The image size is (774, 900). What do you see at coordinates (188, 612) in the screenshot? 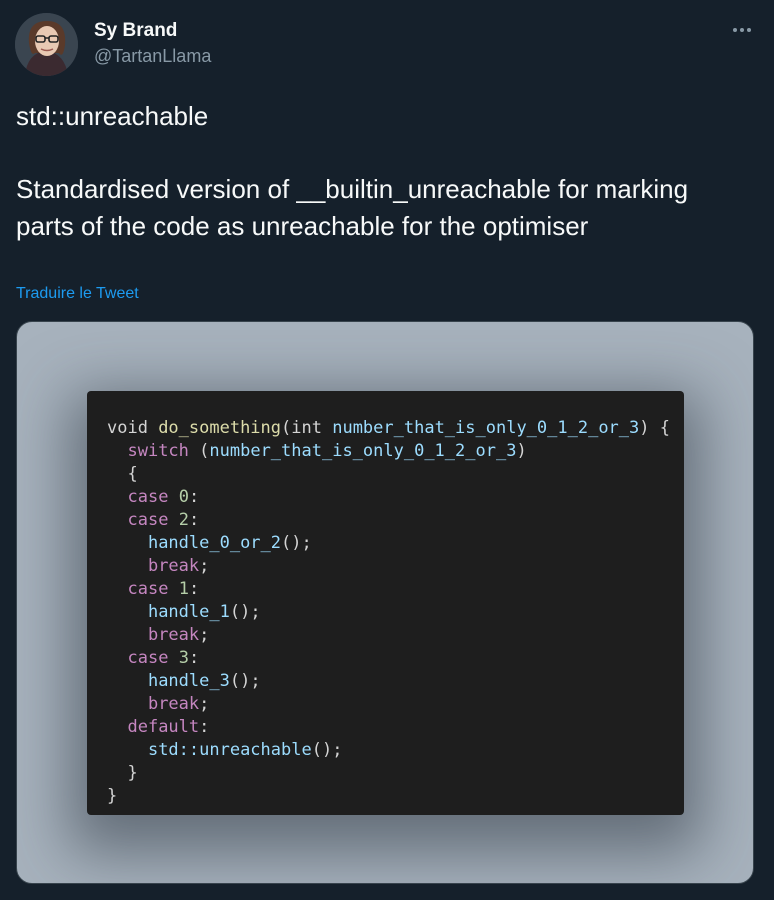
I see `code-token: handle_1` at bounding box center [188, 612].